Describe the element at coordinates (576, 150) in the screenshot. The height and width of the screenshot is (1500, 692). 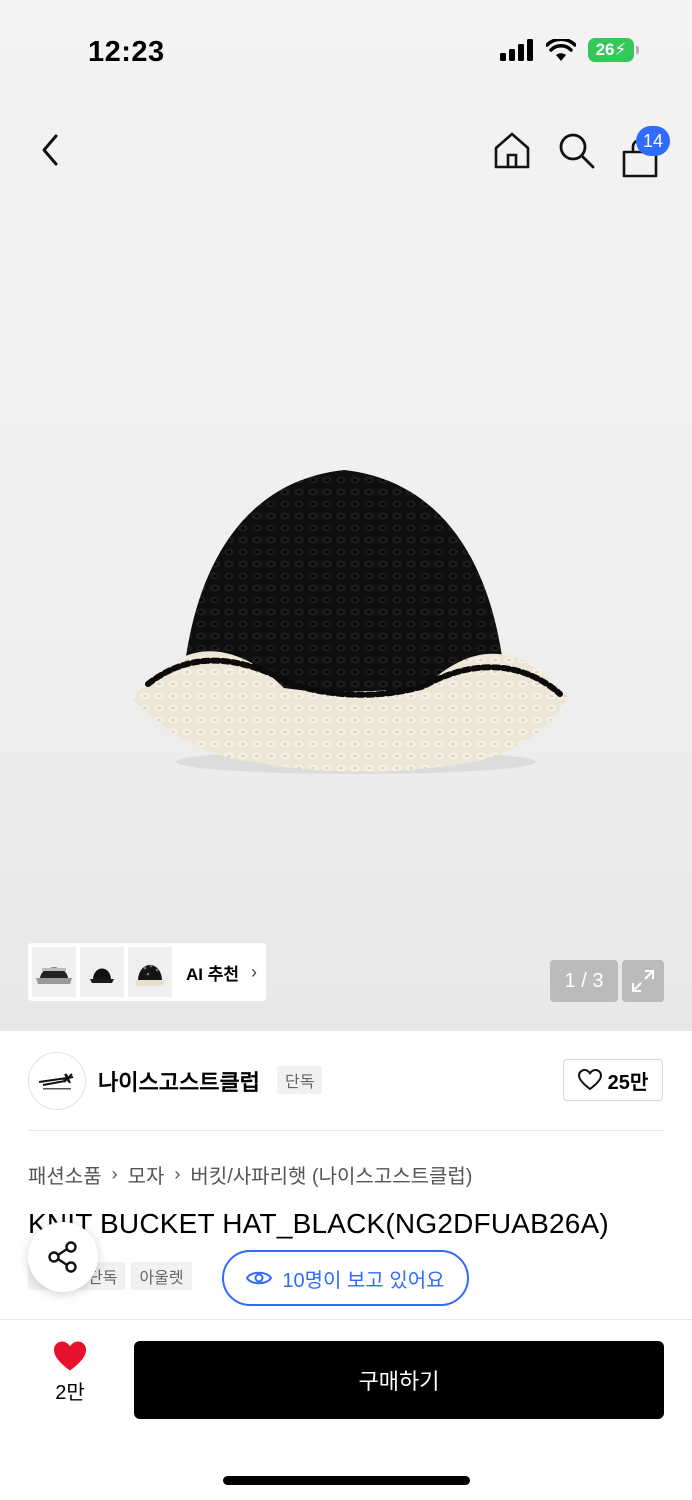
I see `search-icon` at that location.